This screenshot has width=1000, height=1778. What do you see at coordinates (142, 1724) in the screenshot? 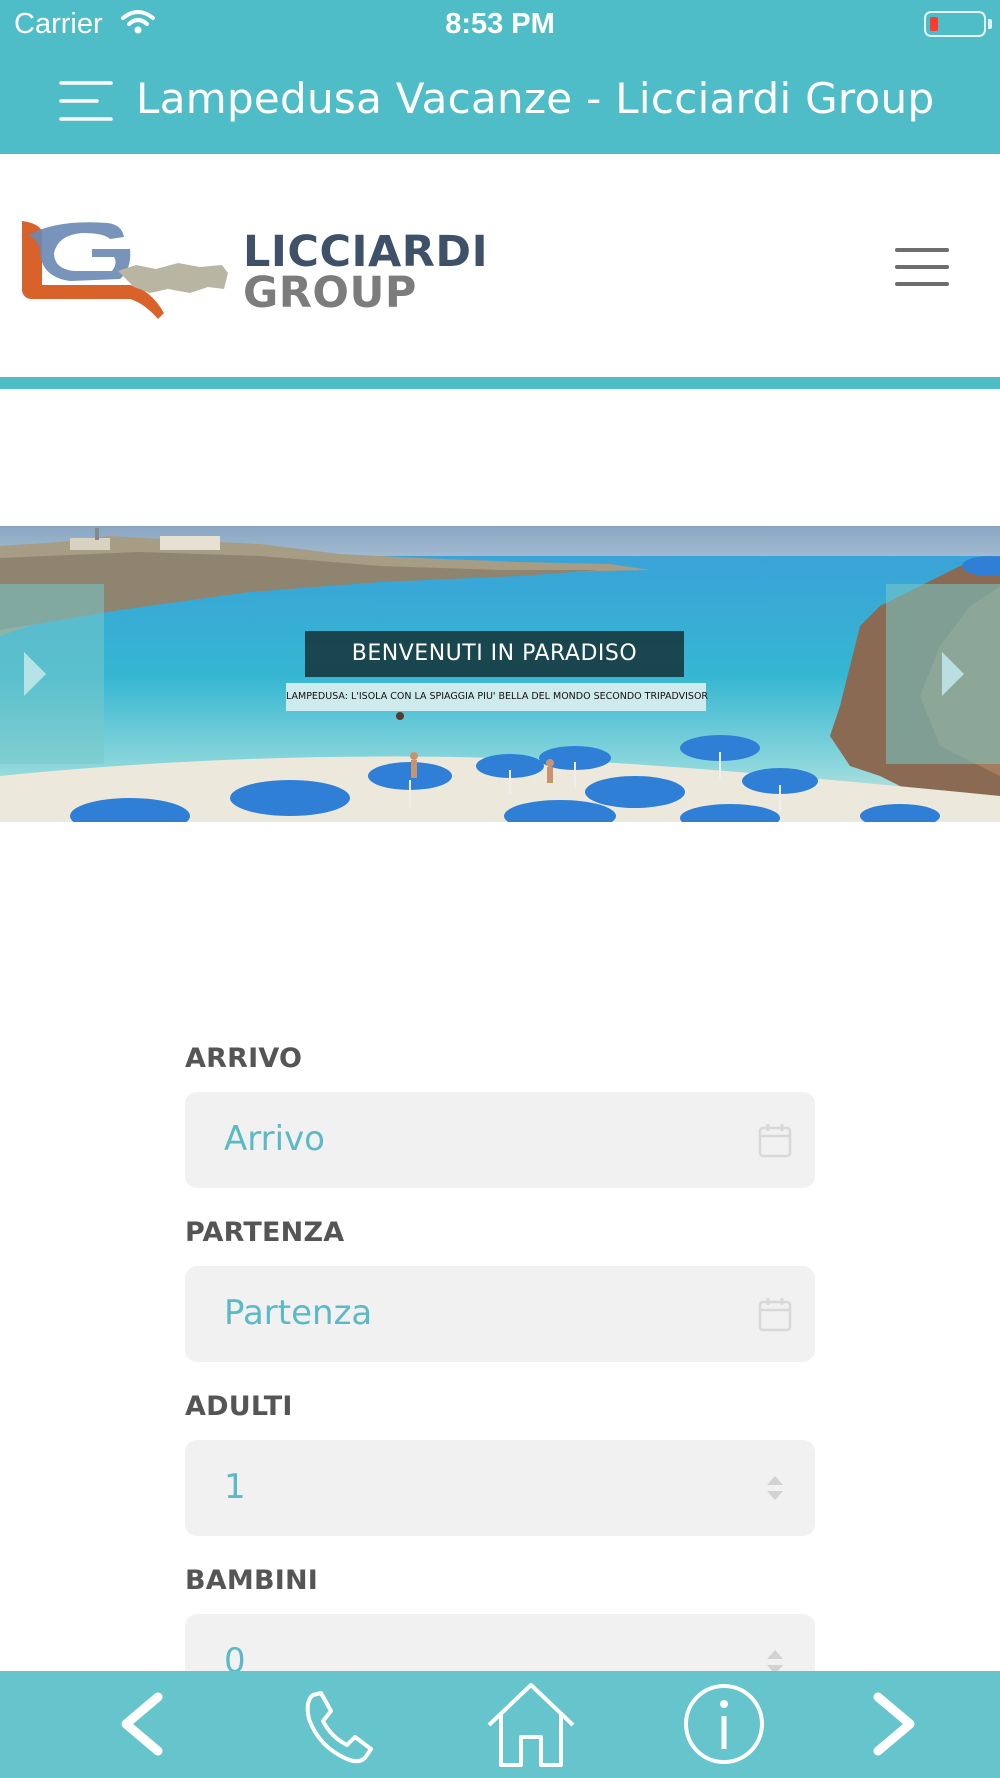
I see `back-icon` at bounding box center [142, 1724].